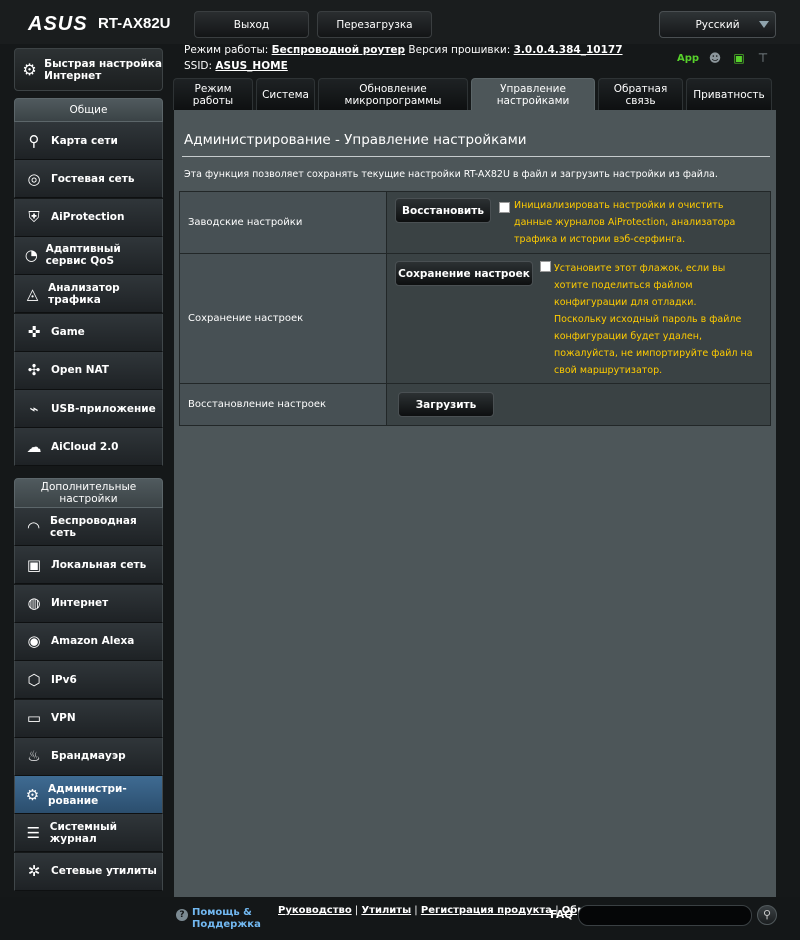 The width and height of the screenshot is (800, 940). I want to click on ipv6-icon: ⬡, so click(34, 679).